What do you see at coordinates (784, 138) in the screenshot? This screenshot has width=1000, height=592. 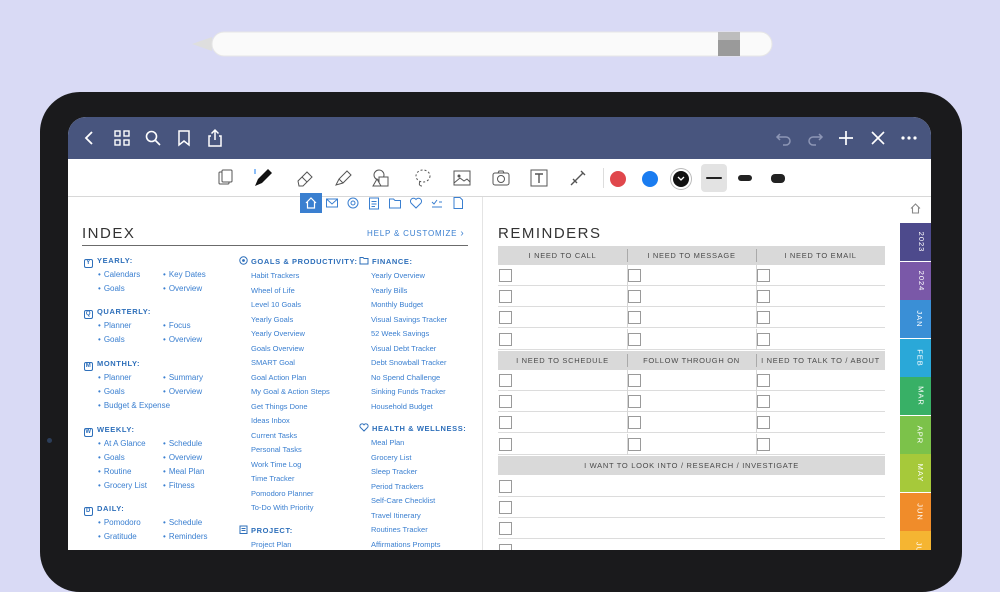 I see `undo-icon` at bounding box center [784, 138].